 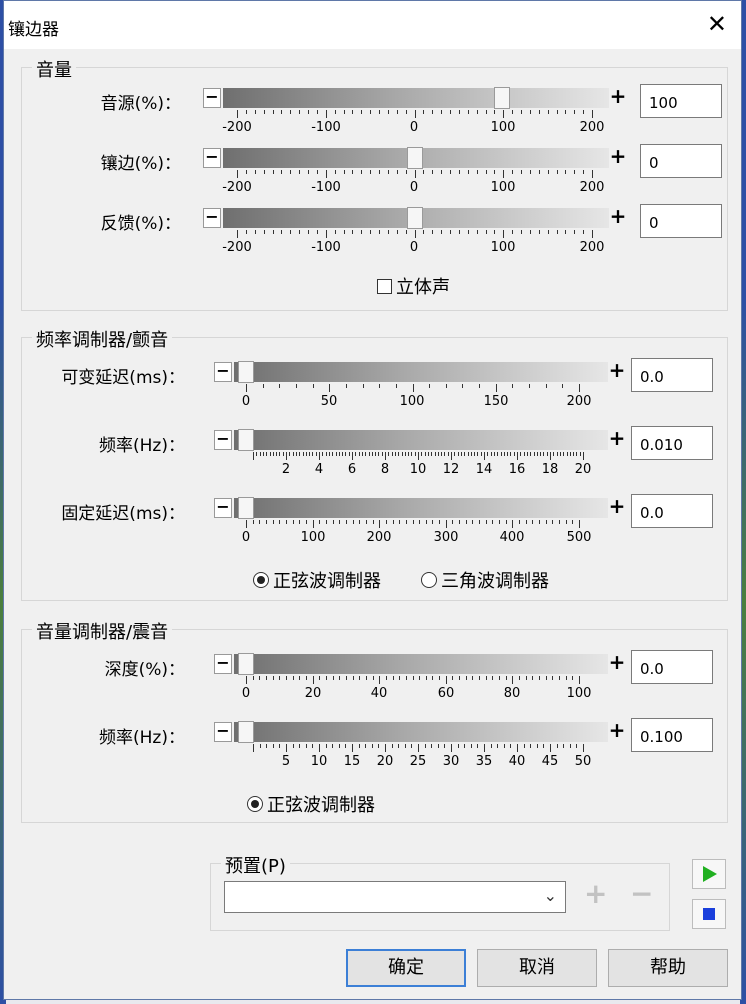 I want to click on fixed-delay-value-field: 0.0, so click(x=672, y=511).